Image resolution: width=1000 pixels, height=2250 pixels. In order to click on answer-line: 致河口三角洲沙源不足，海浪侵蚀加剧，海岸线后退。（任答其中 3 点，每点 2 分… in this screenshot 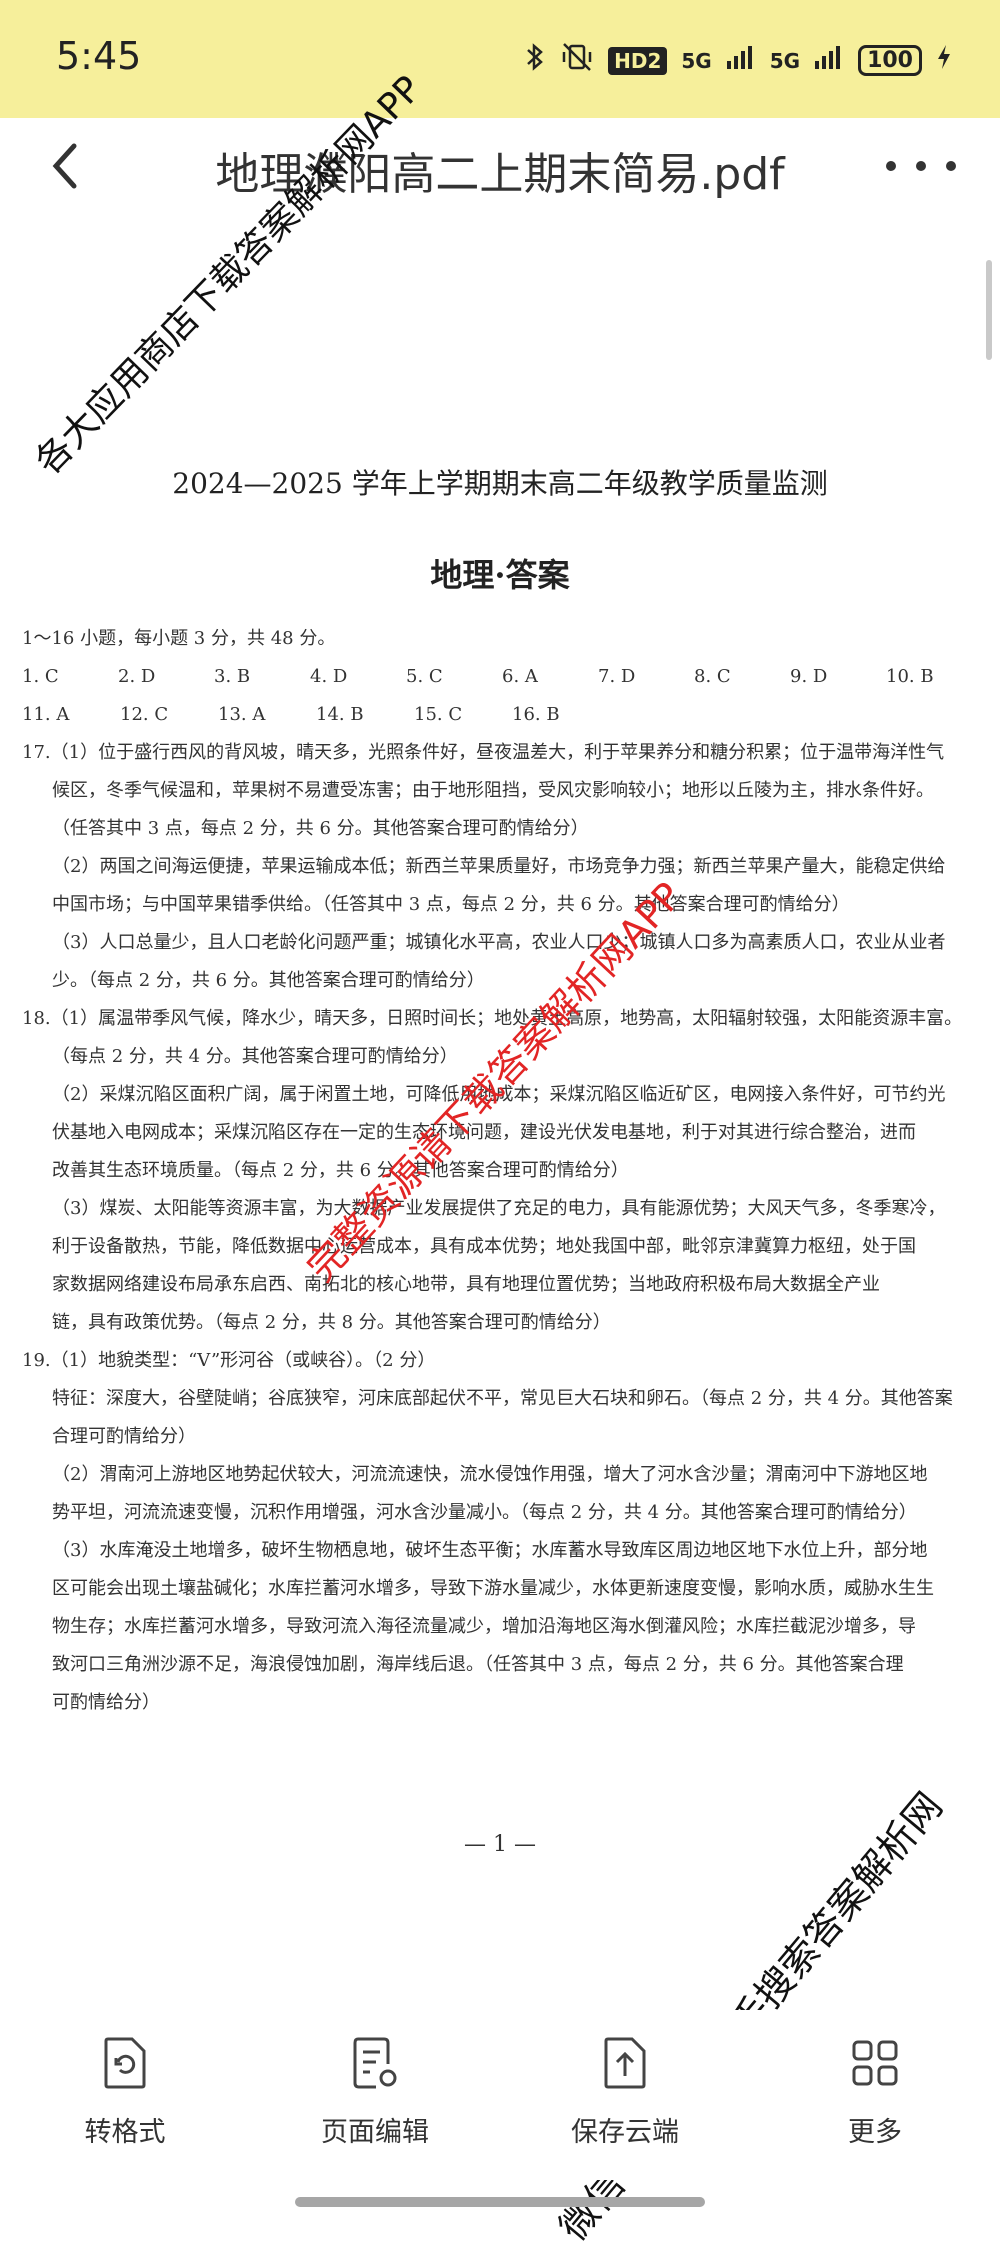, I will do `click(478, 1664)`.